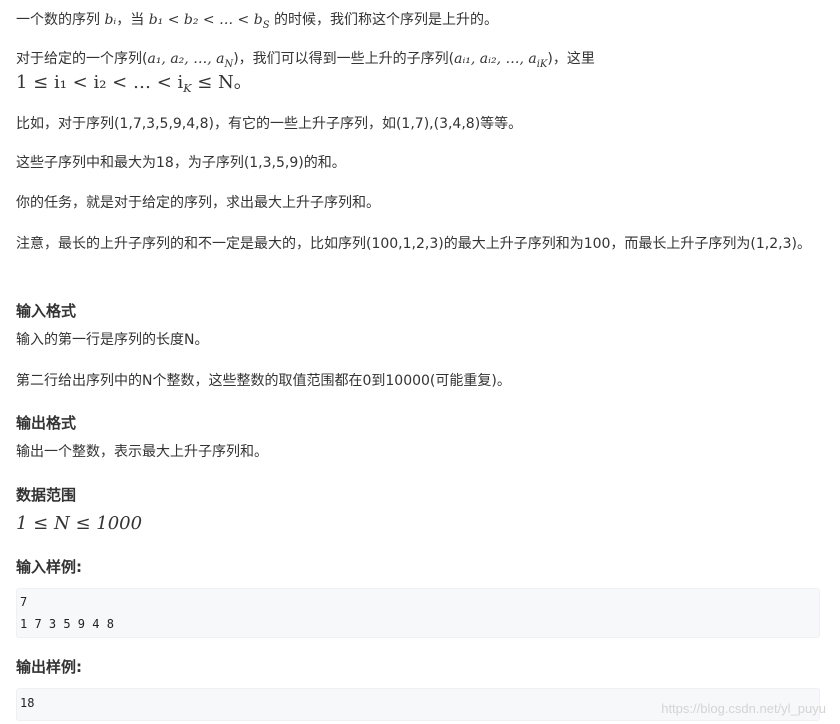 This screenshot has height=724, width=840. I want to click on heading-data-range: 数据范围, so click(46, 495).